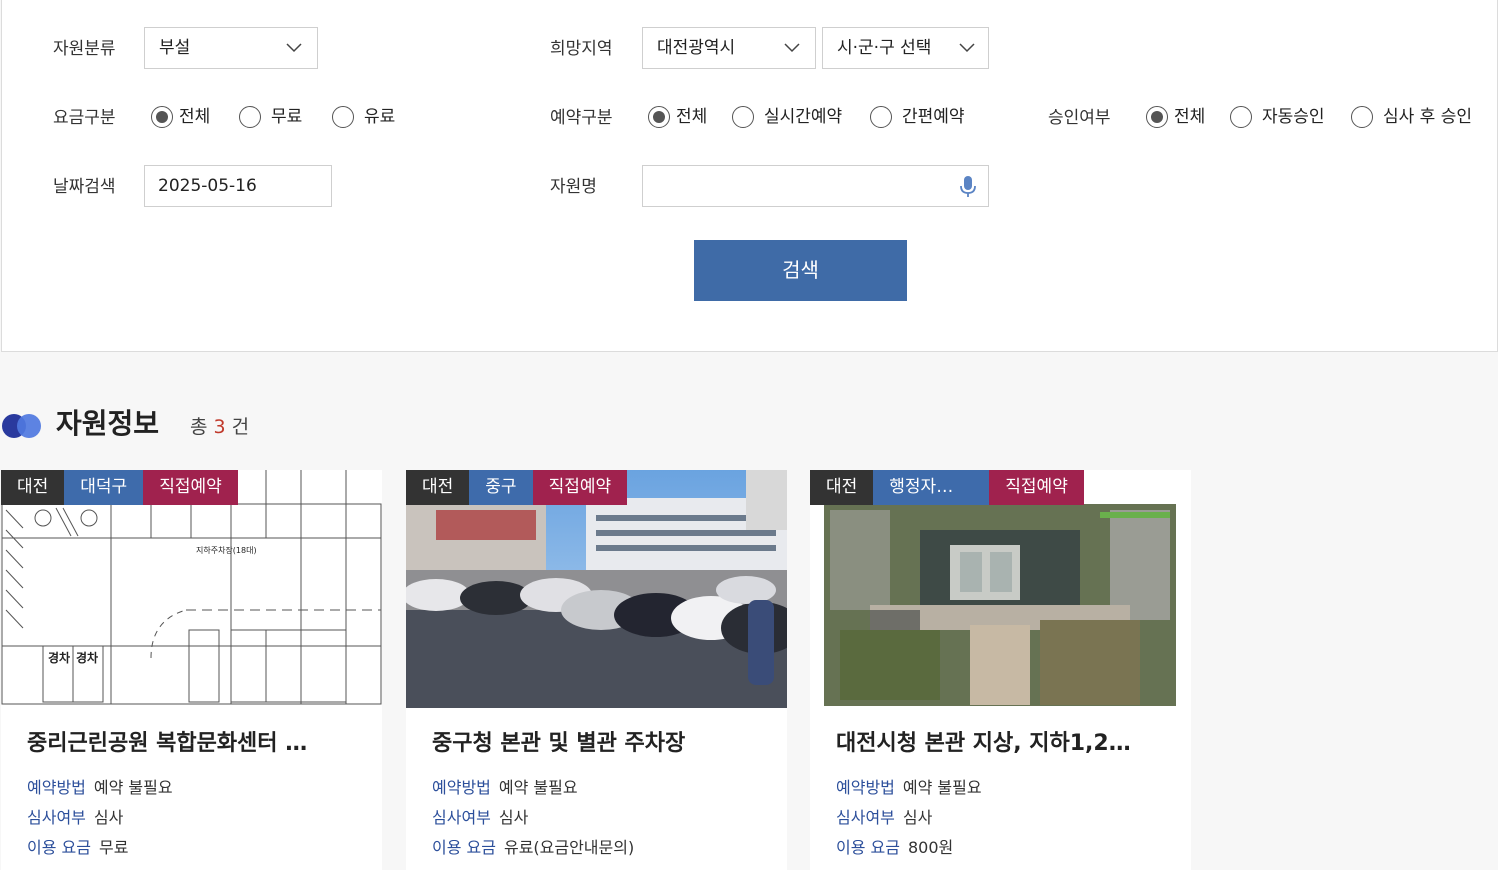  Describe the element at coordinates (800, 270) in the screenshot. I see `search-button: 검색` at that location.